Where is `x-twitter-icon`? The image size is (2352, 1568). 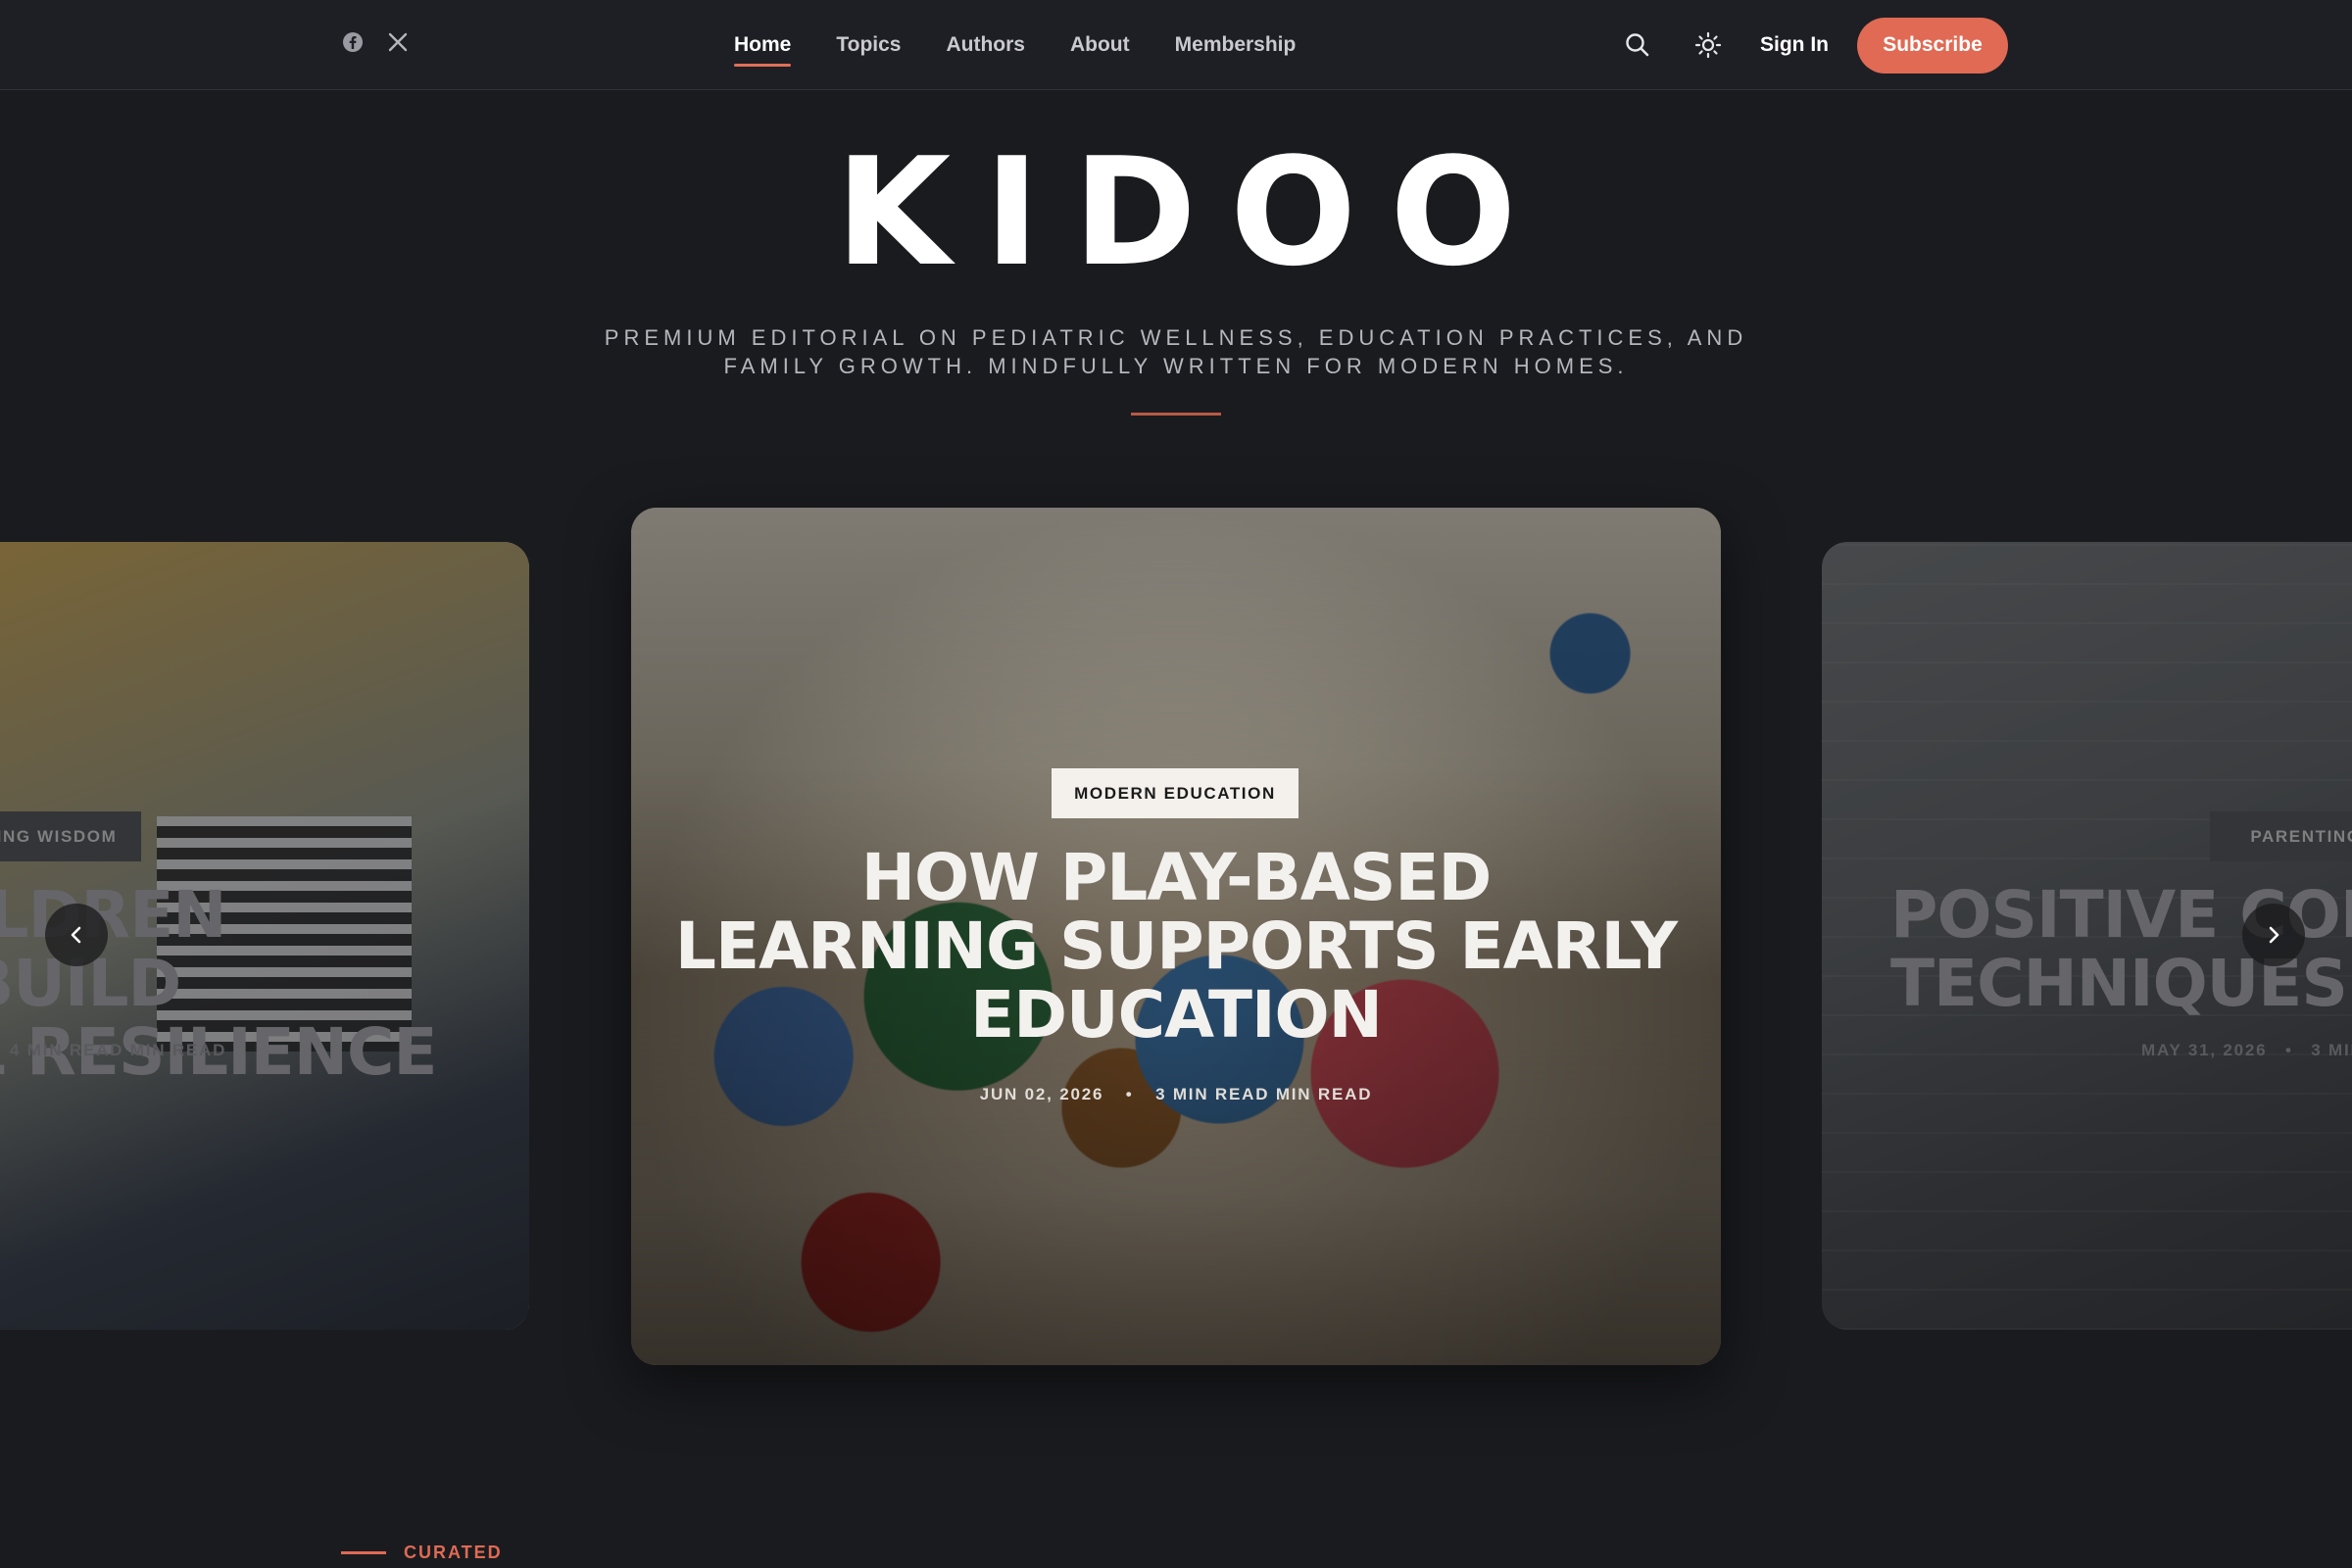 x-twitter-icon is located at coordinates (398, 42).